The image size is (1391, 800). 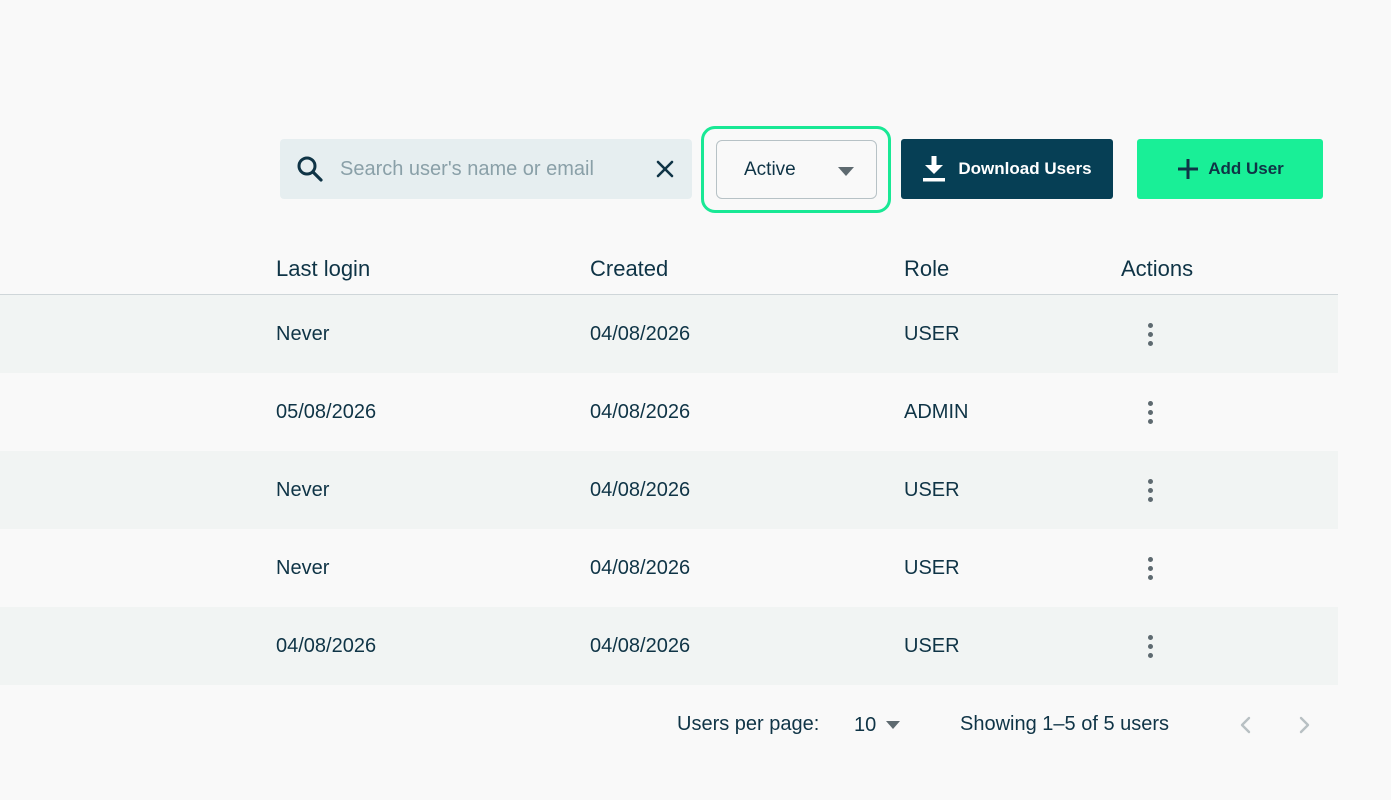 I want to click on status-filter-value: Active, so click(x=770, y=169).